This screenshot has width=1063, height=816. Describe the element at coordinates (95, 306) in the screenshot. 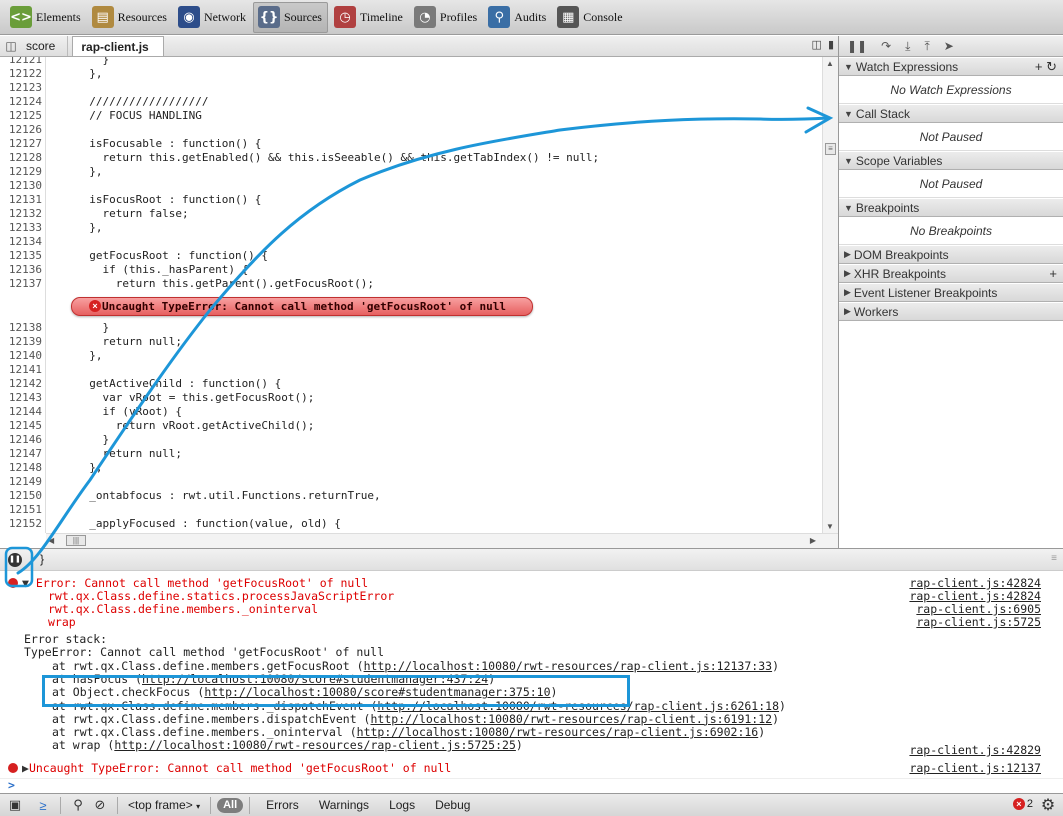

I see `error-icon: ×` at that location.